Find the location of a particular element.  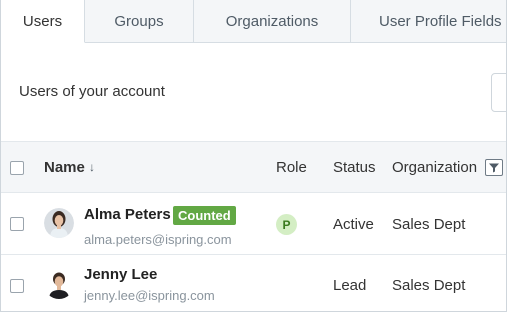

status-text: Lead is located at coordinates (350, 285).